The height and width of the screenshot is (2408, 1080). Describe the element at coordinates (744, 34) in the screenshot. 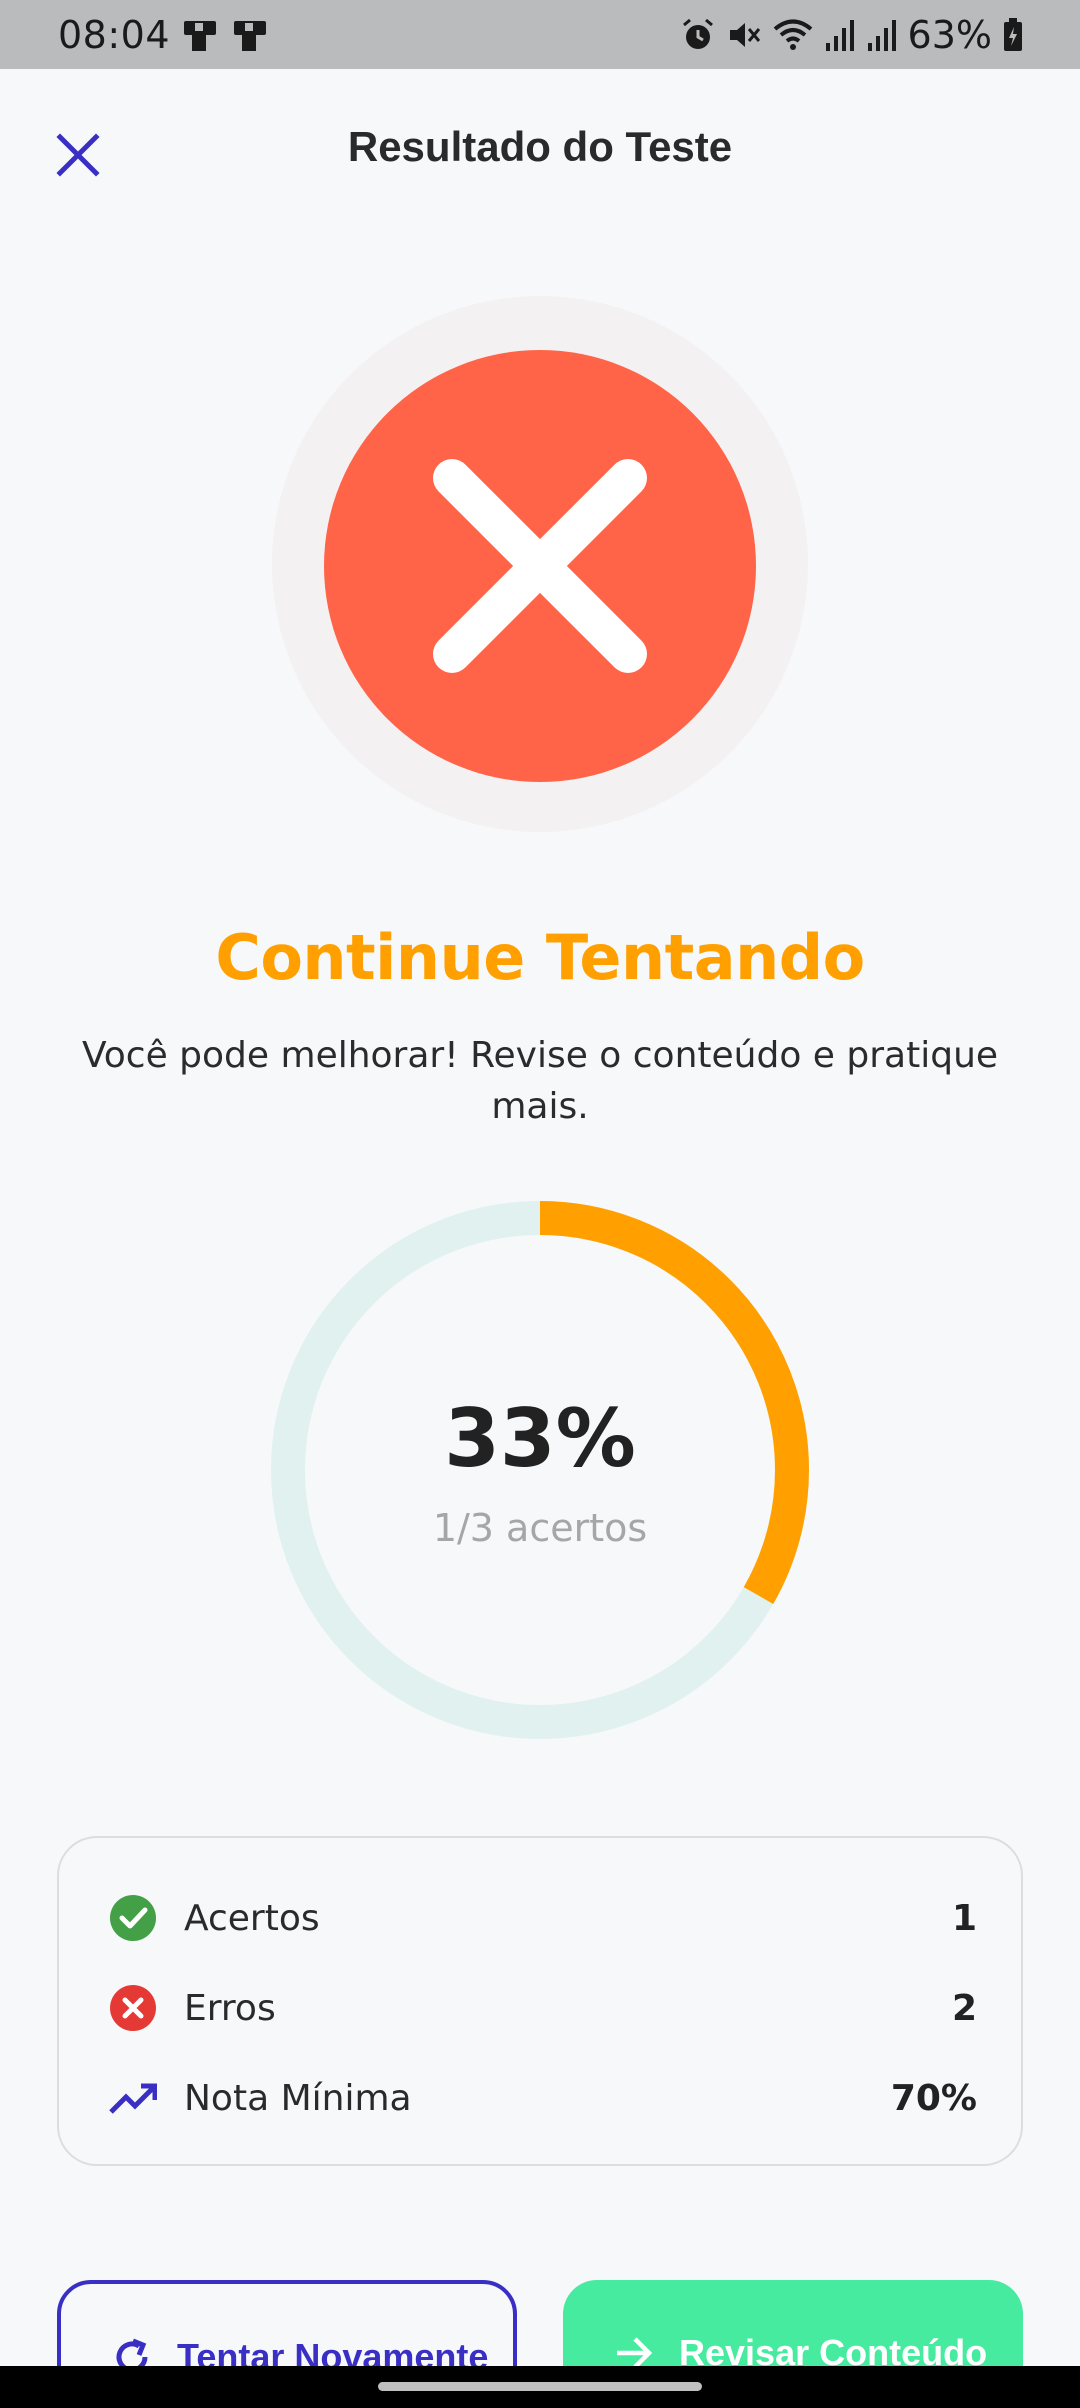

I see `mute-icon` at that location.